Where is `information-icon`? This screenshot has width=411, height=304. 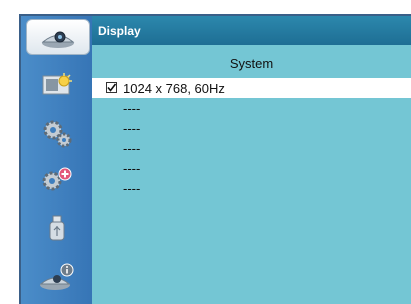 information-icon is located at coordinates (57, 277).